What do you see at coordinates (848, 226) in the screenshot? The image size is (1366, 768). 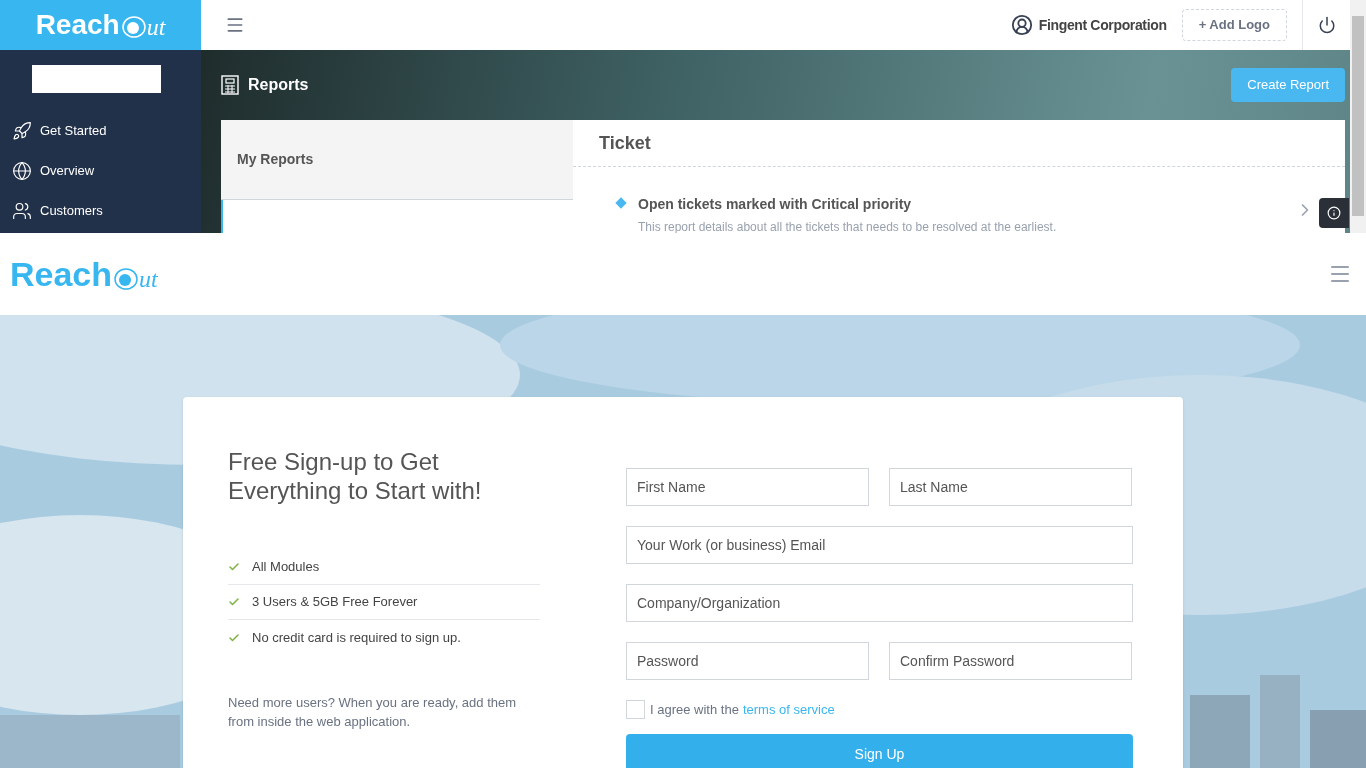 I see `report-description: This report details about all the tickets that needs to be resolved at the earliest.` at bounding box center [848, 226].